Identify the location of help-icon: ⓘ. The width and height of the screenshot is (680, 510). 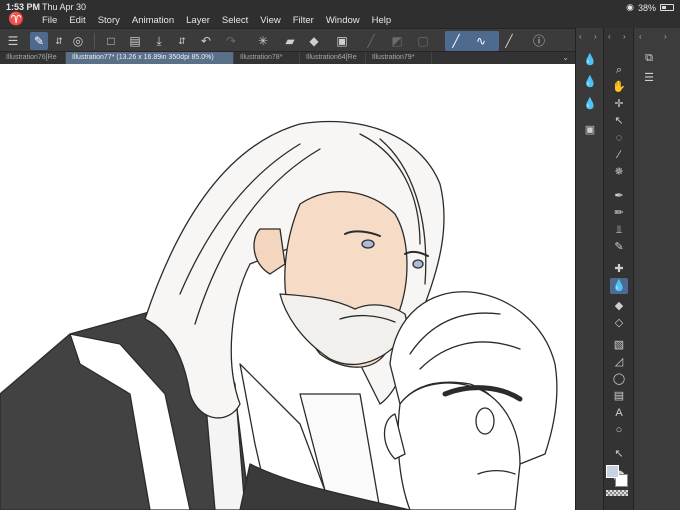
(539, 41).